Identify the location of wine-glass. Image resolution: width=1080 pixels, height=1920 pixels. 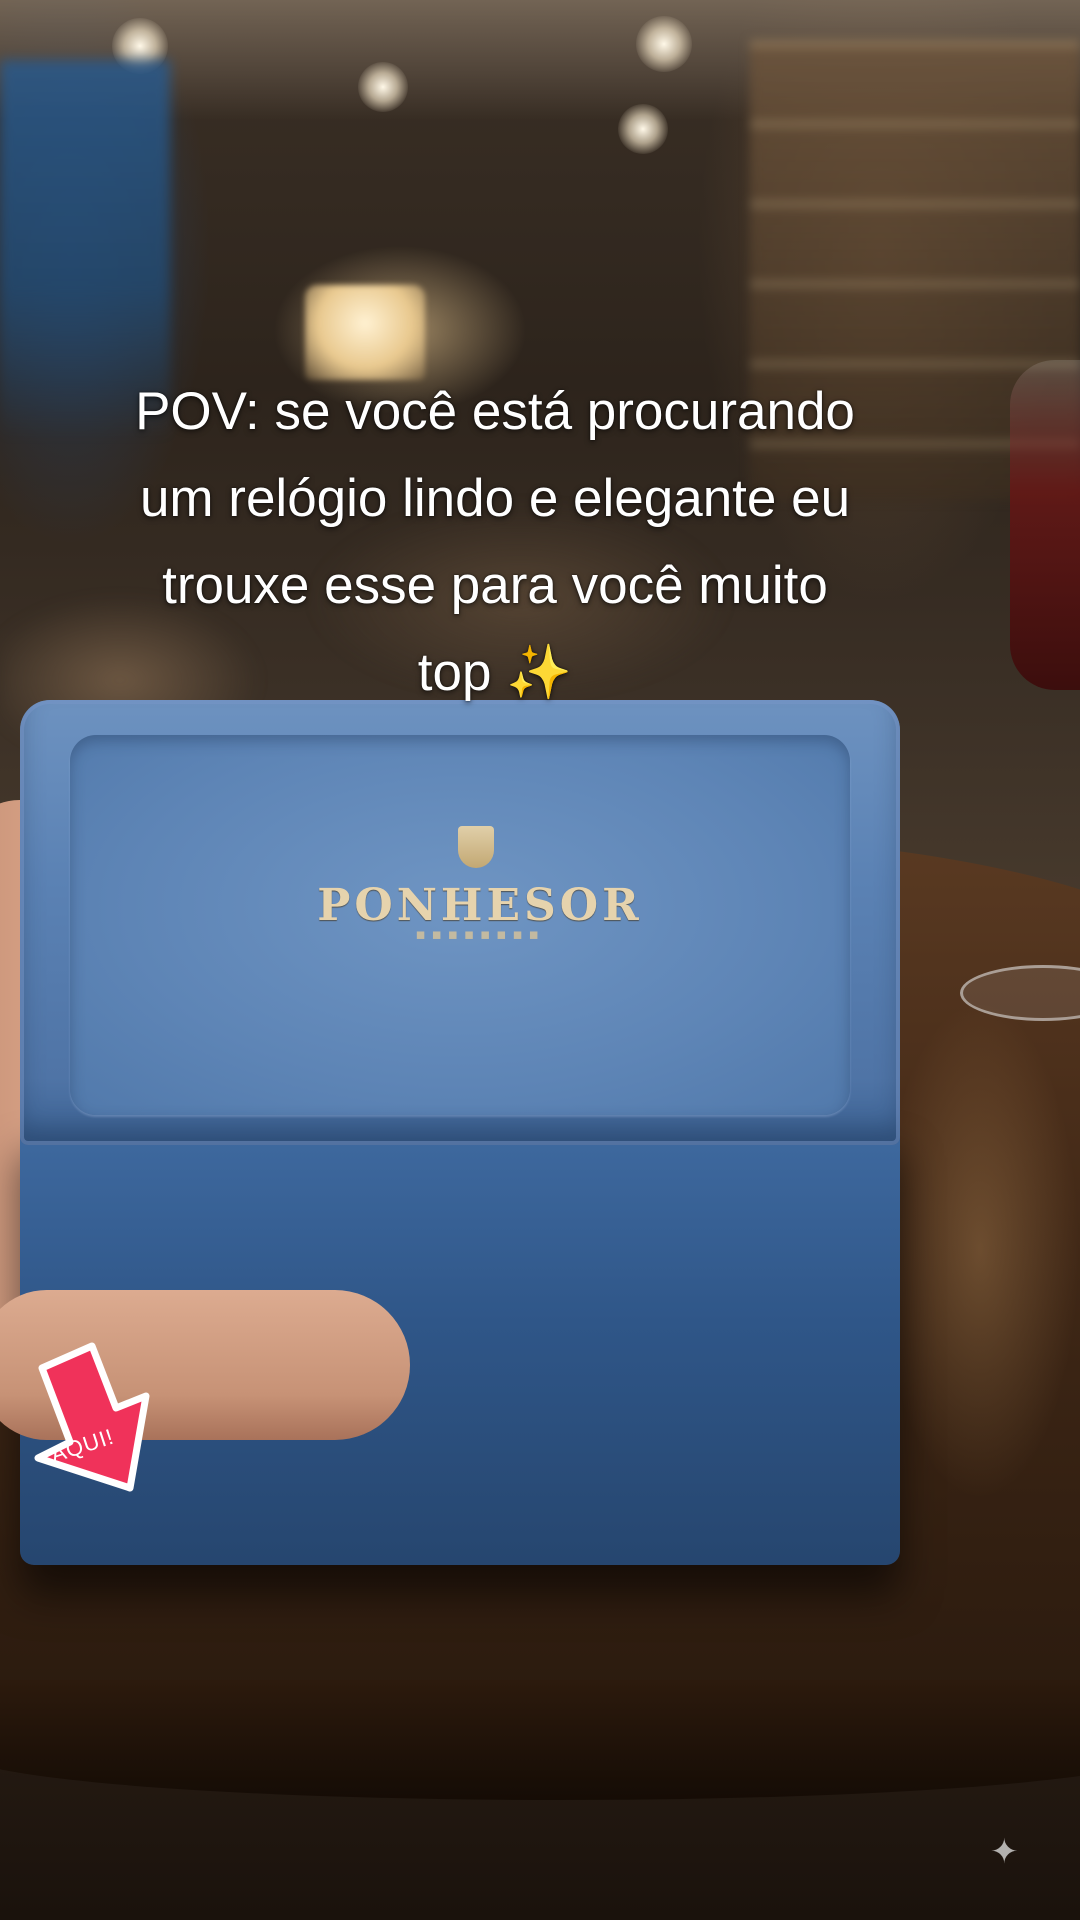
(1045, 525).